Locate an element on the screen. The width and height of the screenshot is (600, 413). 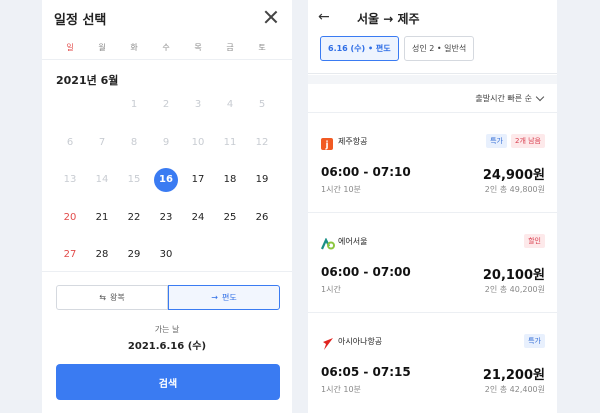
section-gap is located at coordinates (432, 79).